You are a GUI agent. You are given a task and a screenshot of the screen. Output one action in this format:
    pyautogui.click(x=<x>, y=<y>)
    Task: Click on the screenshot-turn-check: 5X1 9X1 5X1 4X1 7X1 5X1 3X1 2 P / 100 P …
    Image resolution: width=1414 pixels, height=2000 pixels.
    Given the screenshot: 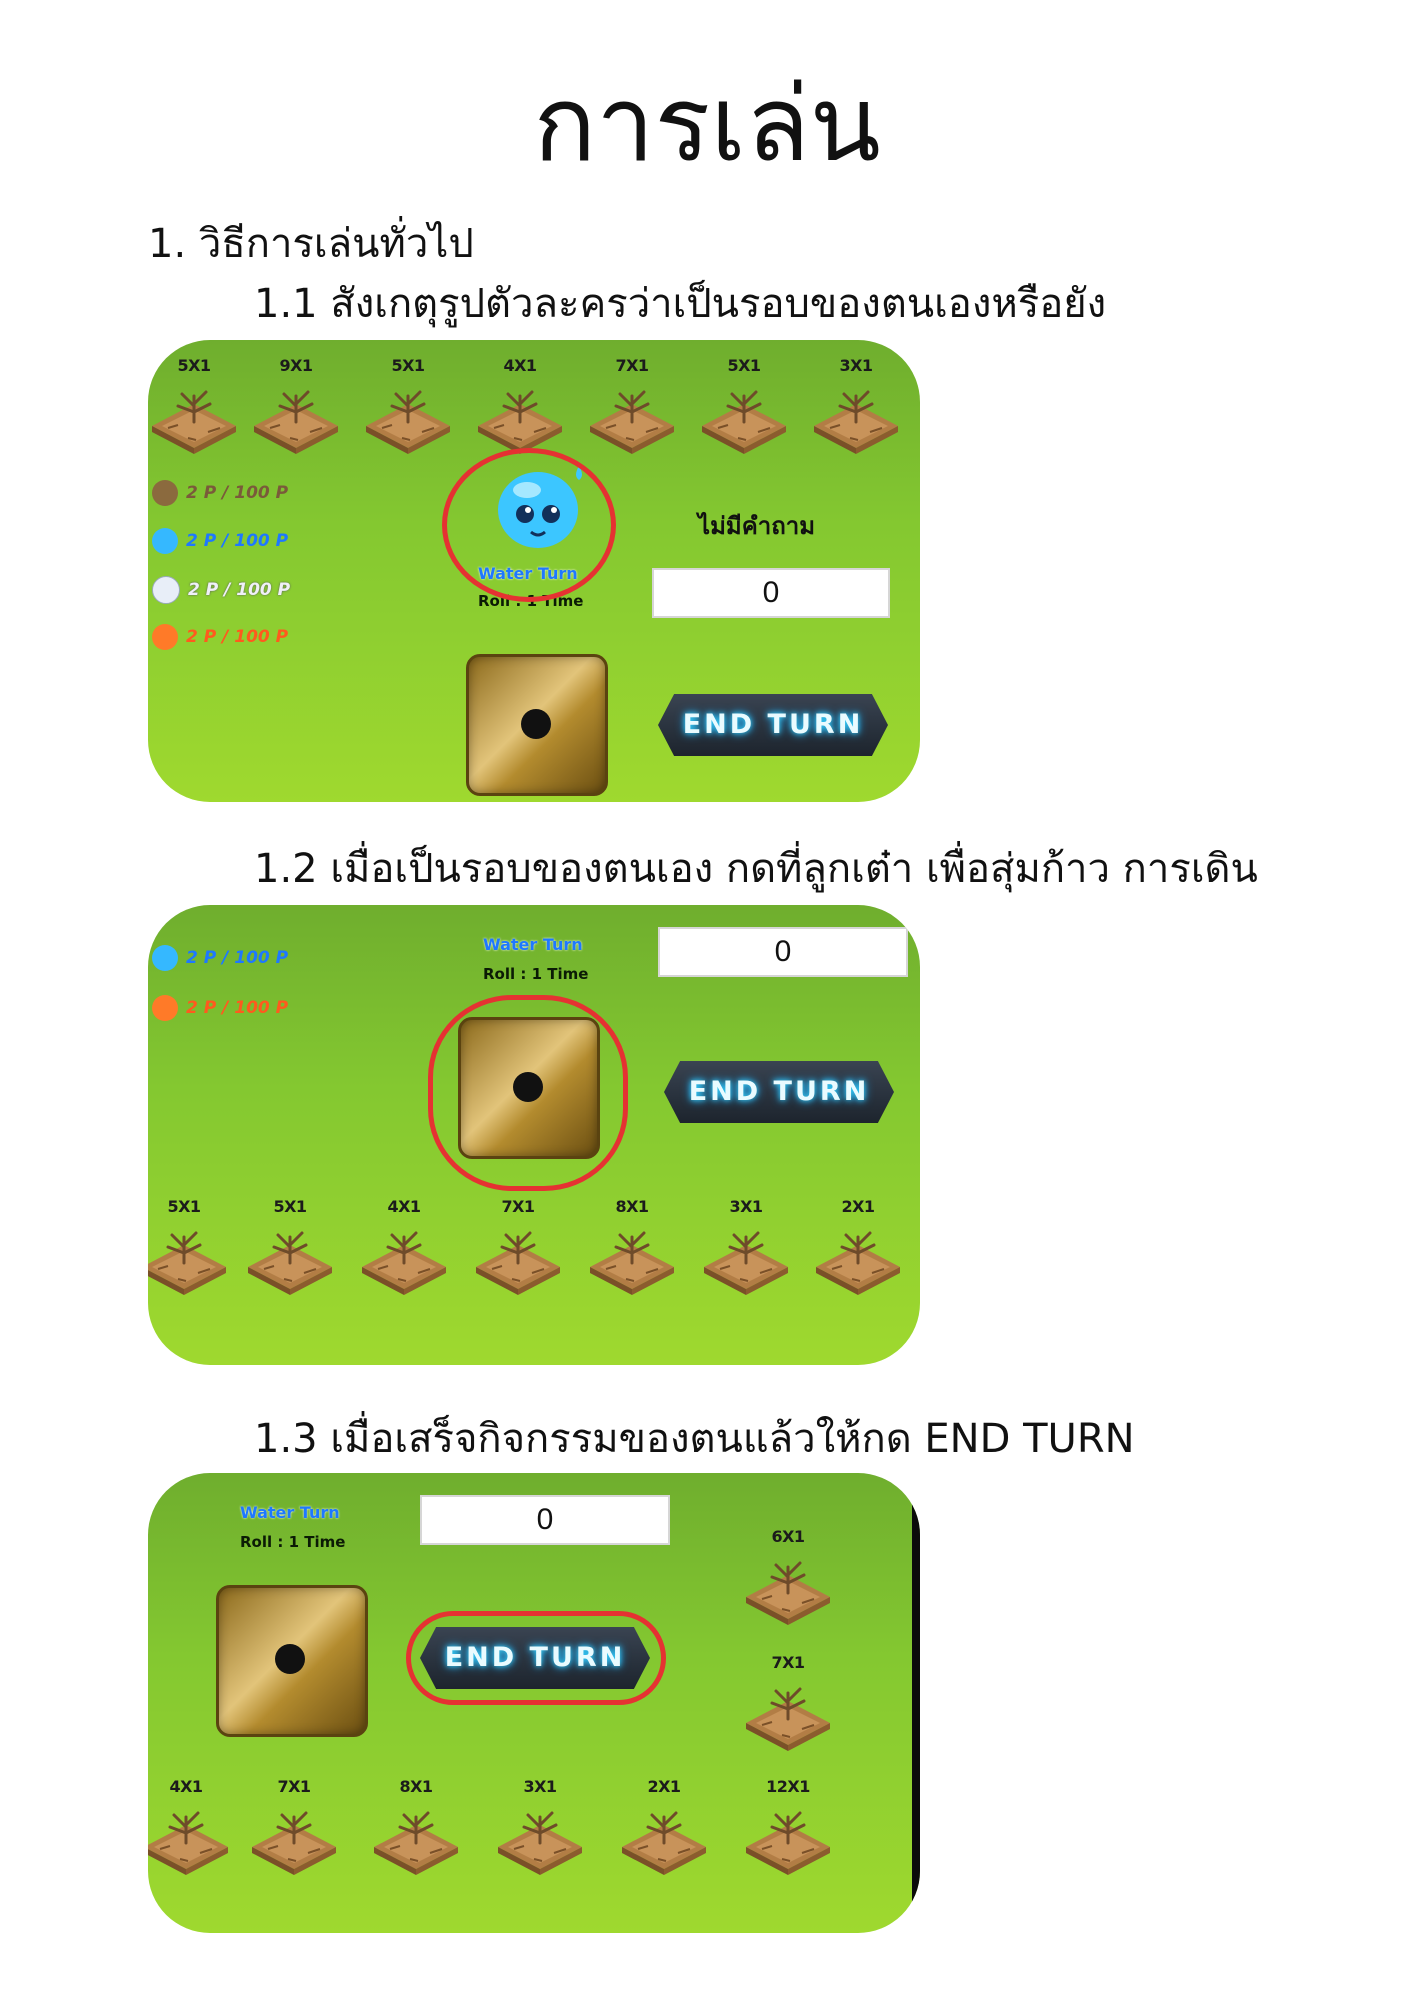 What is the action you would take?
    pyautogui.click(x=534, y=571)
    